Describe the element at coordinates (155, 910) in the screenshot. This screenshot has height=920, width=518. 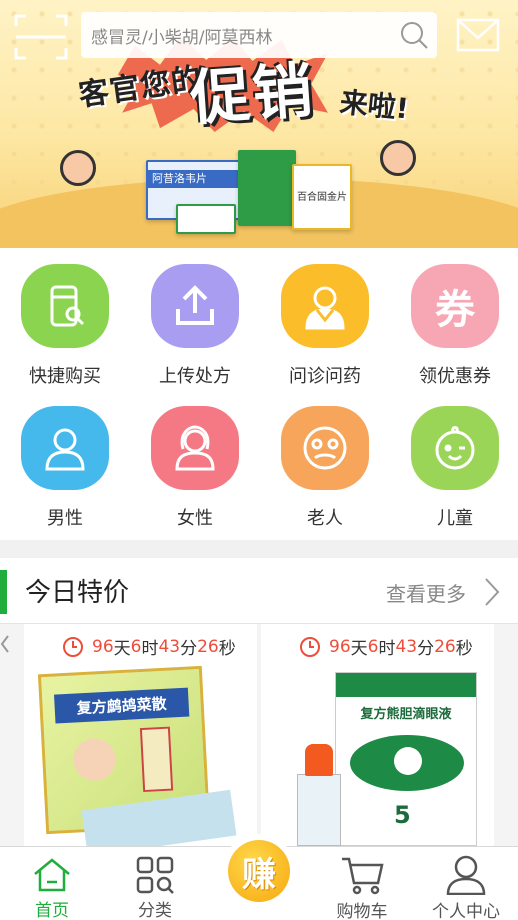
I see `tab-category-label: 分类` at that location.